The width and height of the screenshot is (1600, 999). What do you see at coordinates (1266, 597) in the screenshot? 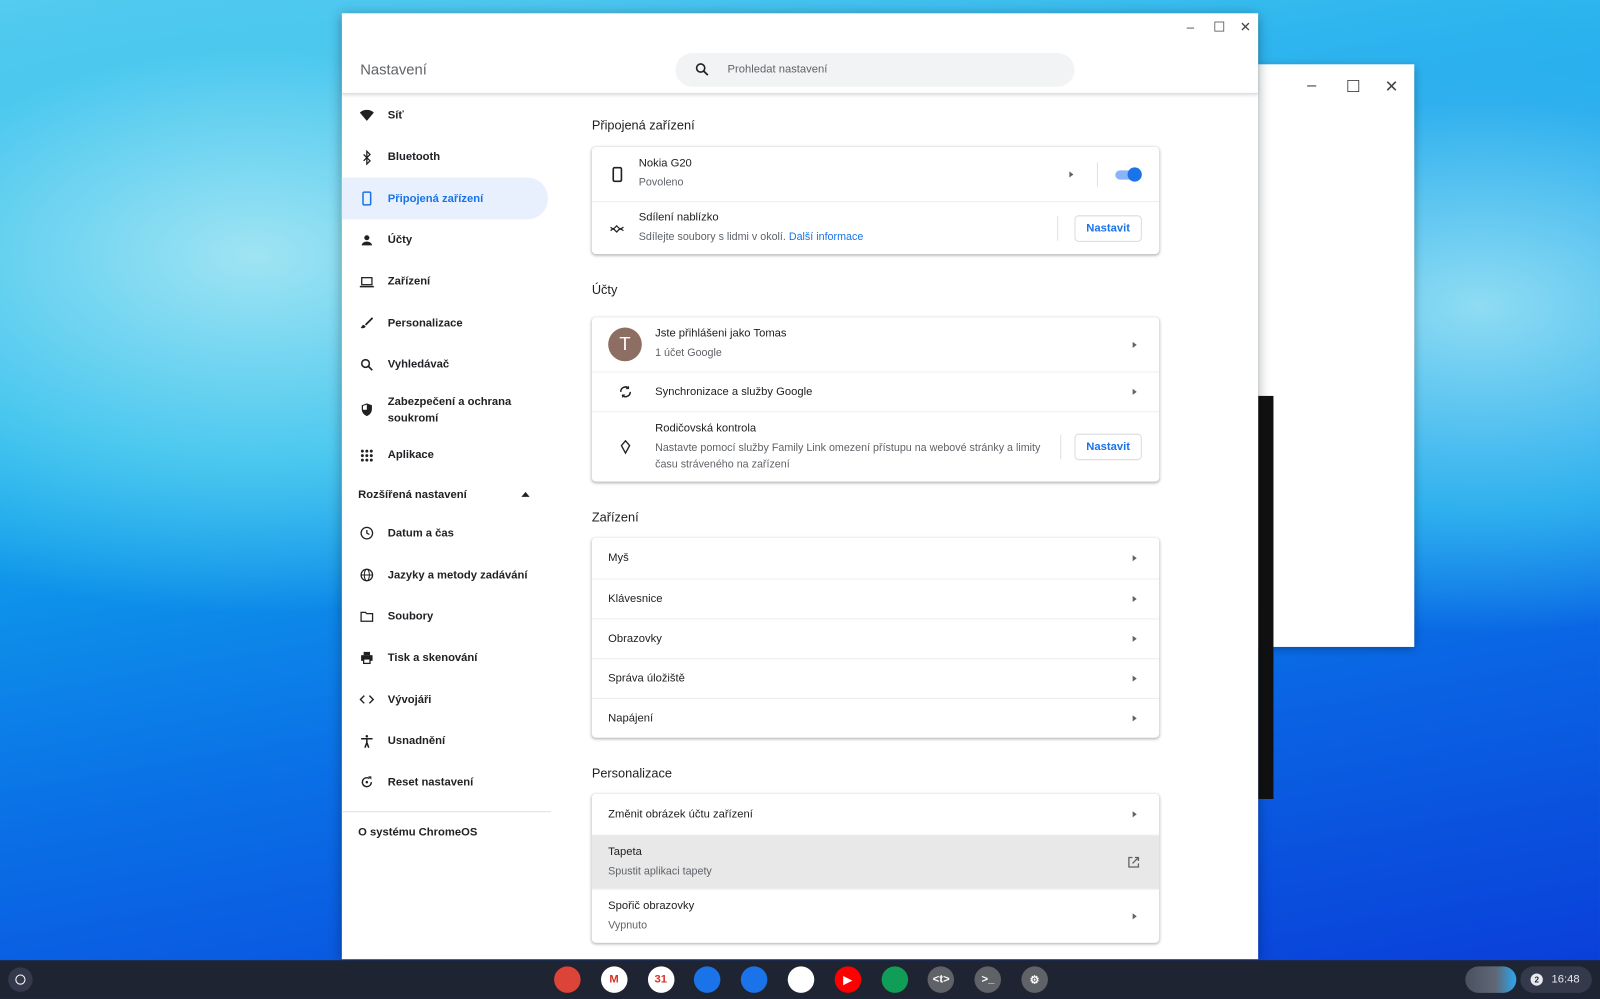
I see `background-terminal-window` at bounding box center [1266, 597].